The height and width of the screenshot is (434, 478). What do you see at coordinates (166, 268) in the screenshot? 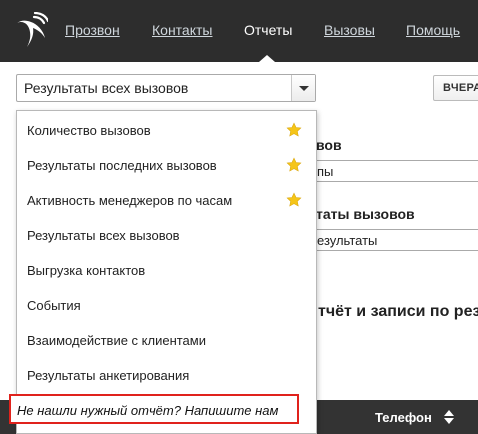
I see `dropdown-item-contacts-export: Выгрузка контактов` at bounding box center [166, 268].